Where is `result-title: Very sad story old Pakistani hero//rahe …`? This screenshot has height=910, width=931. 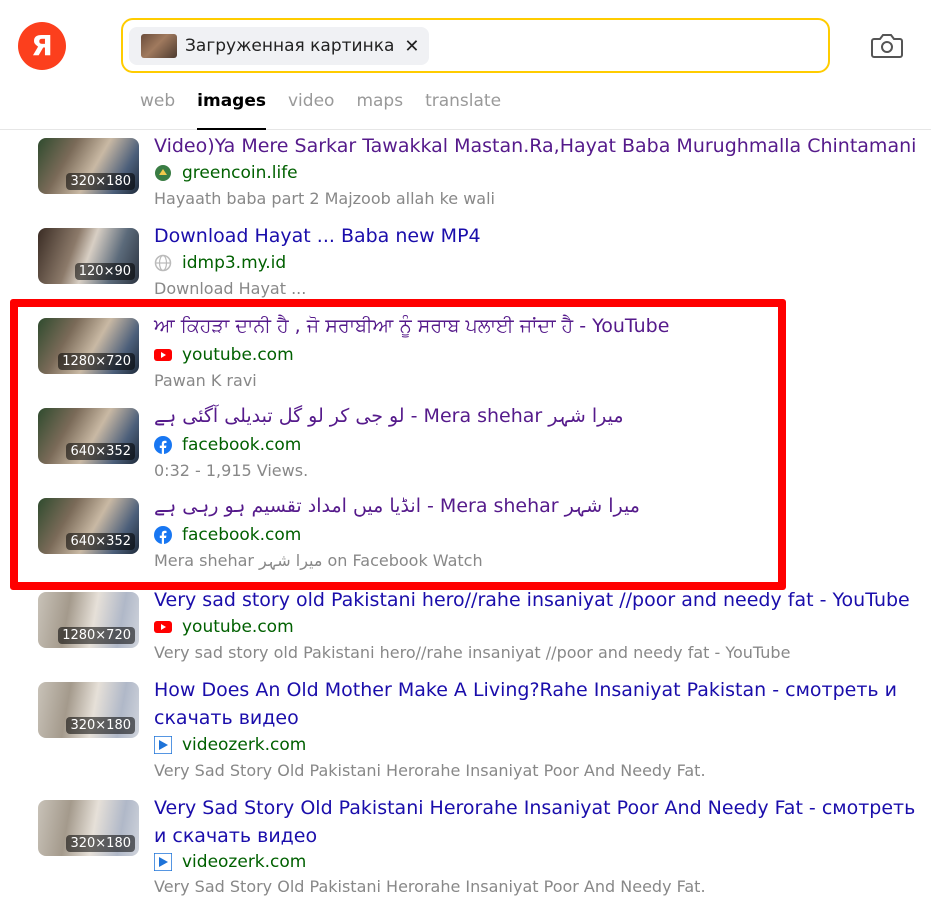
result-title: Very sad story old Pakistani hero//rahe … is located at coordinates (532, 600).